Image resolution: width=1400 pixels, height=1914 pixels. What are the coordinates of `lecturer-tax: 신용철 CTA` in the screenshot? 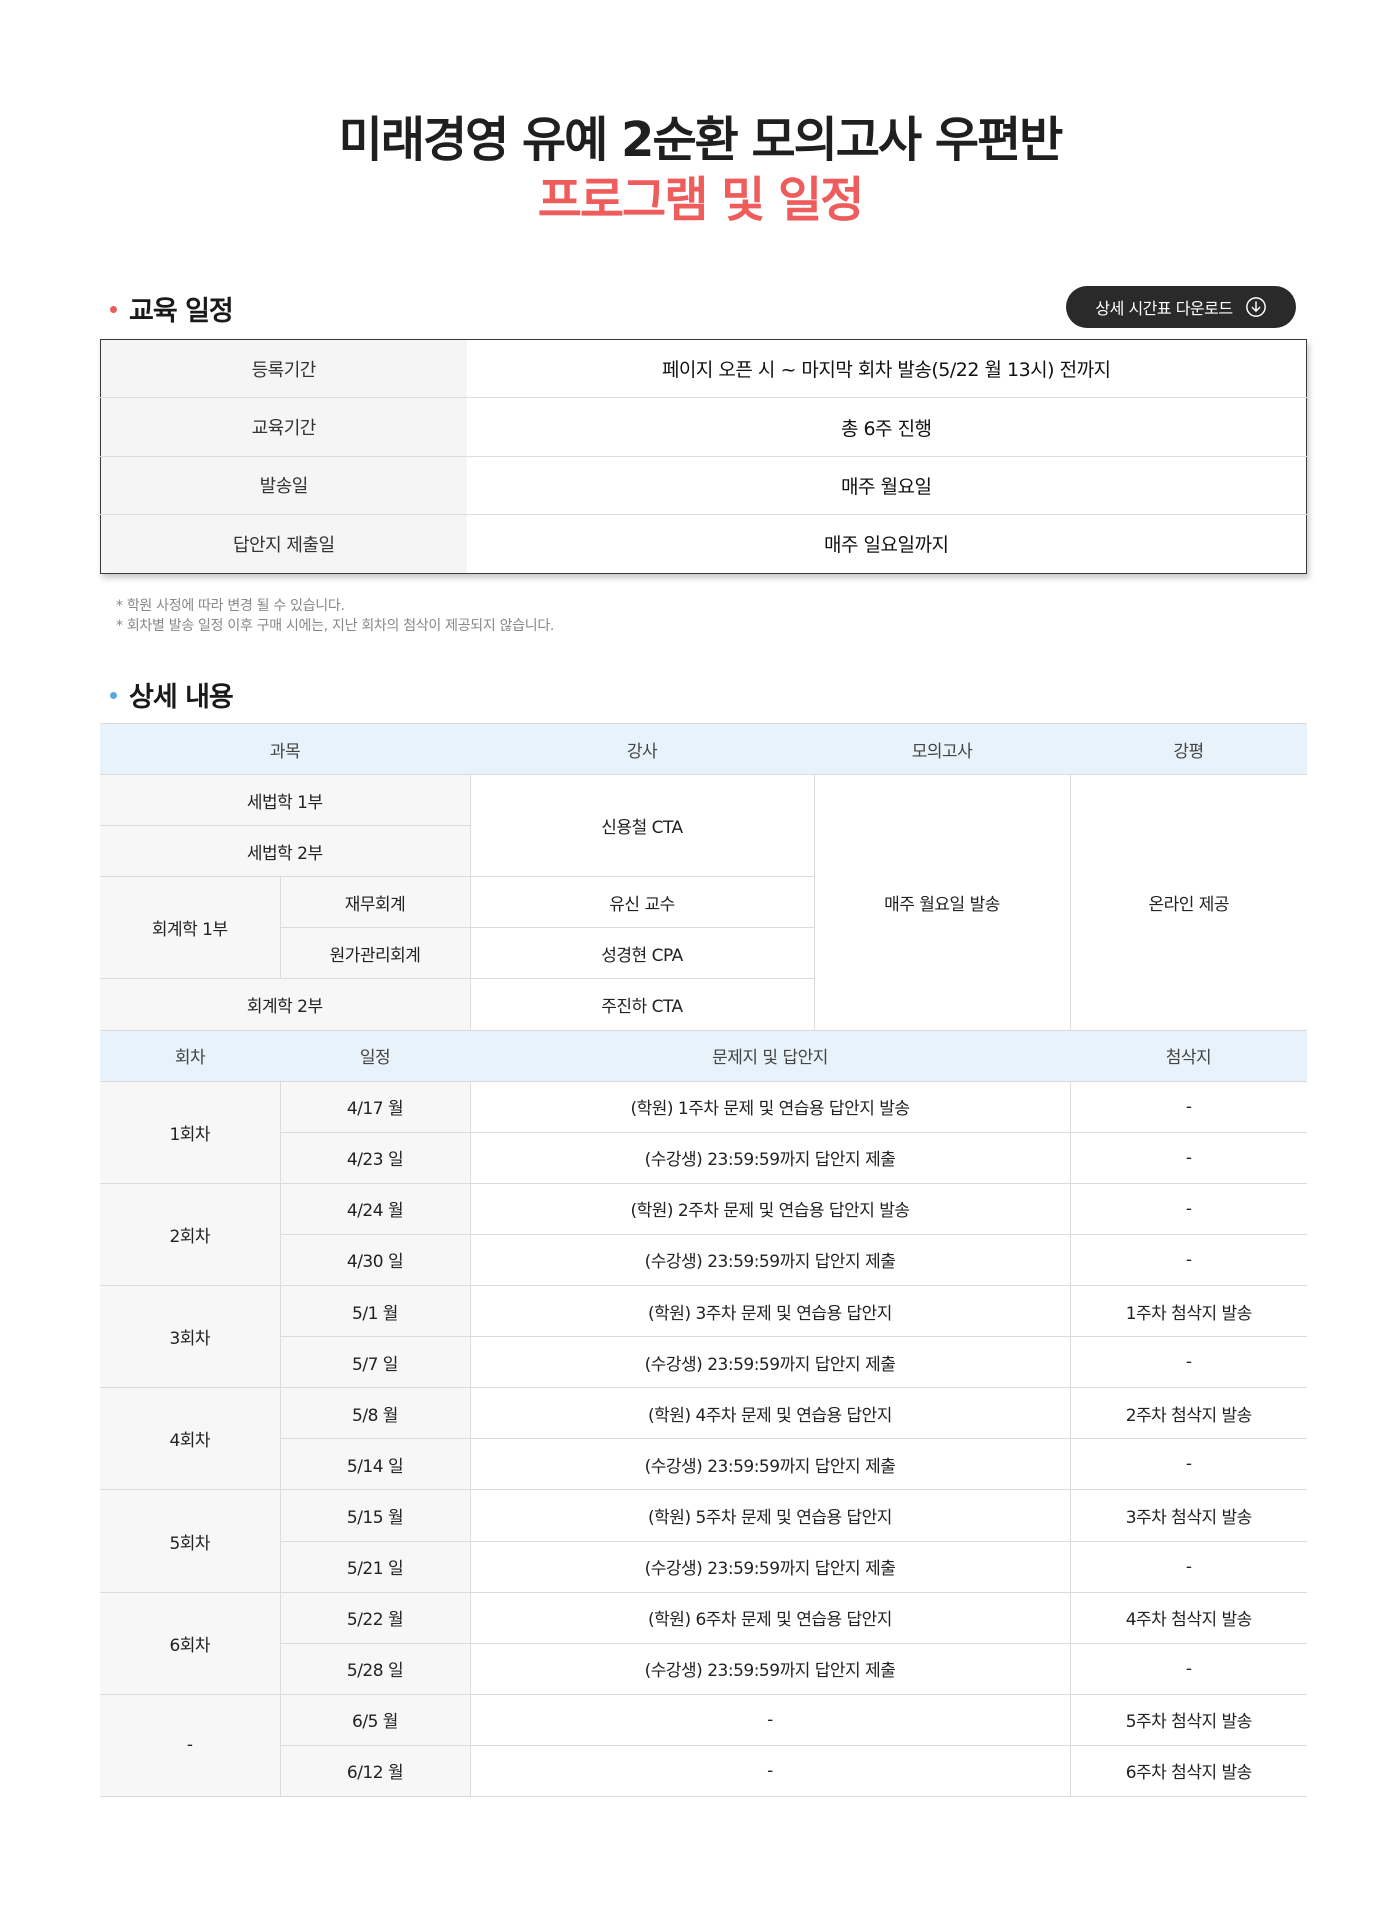 It's located at (642, 826).